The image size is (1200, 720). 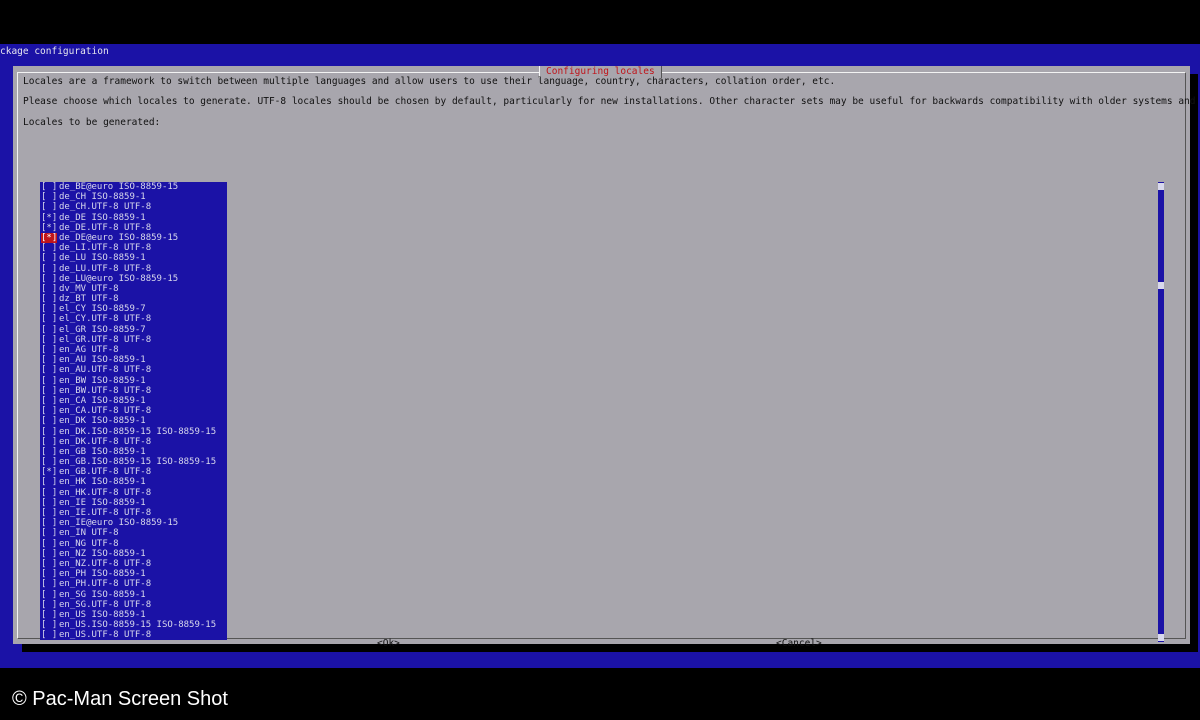 What do you see at coordinates (133, 554) in the screenshot?
I see `locale-list-item: [ ] en_NZ ISO-8859-1` at bounding box center [133, 554].